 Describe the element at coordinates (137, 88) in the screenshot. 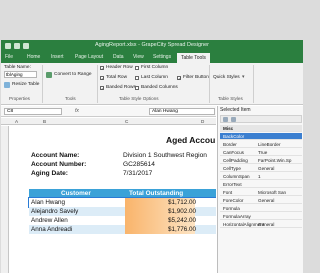

I see `banded-columns-checkbox` at that location.